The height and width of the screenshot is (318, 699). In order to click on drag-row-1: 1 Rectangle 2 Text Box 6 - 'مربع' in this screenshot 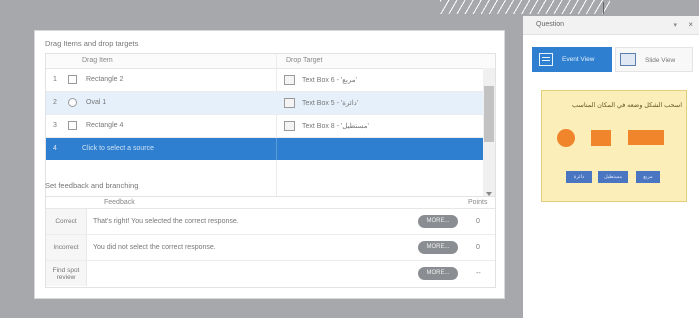, I will do `click(264, 80)`.